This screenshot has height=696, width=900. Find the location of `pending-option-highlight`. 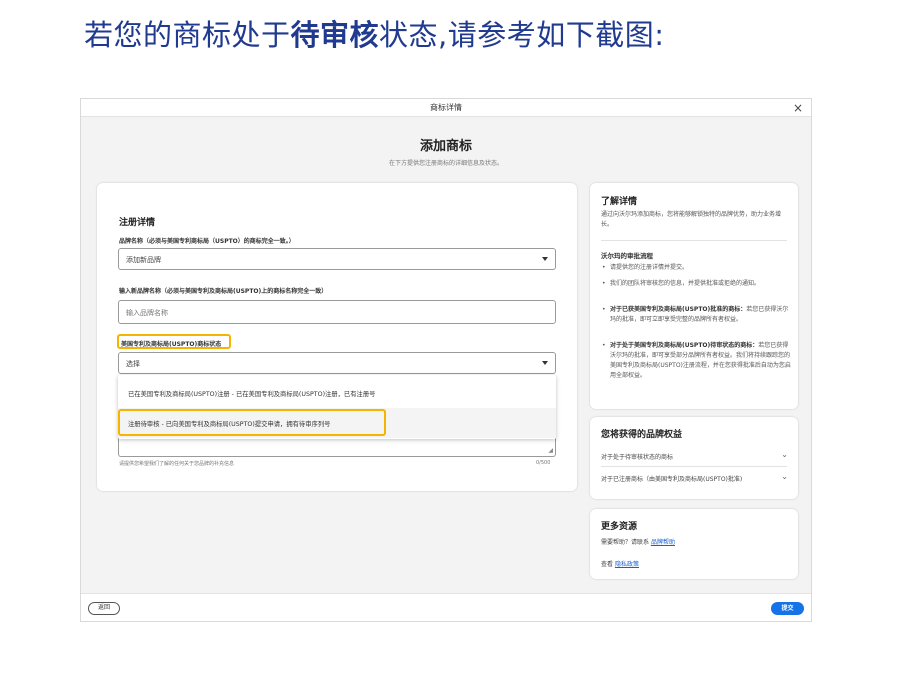

pending-option-highlight is located at coordinates (252, 422).